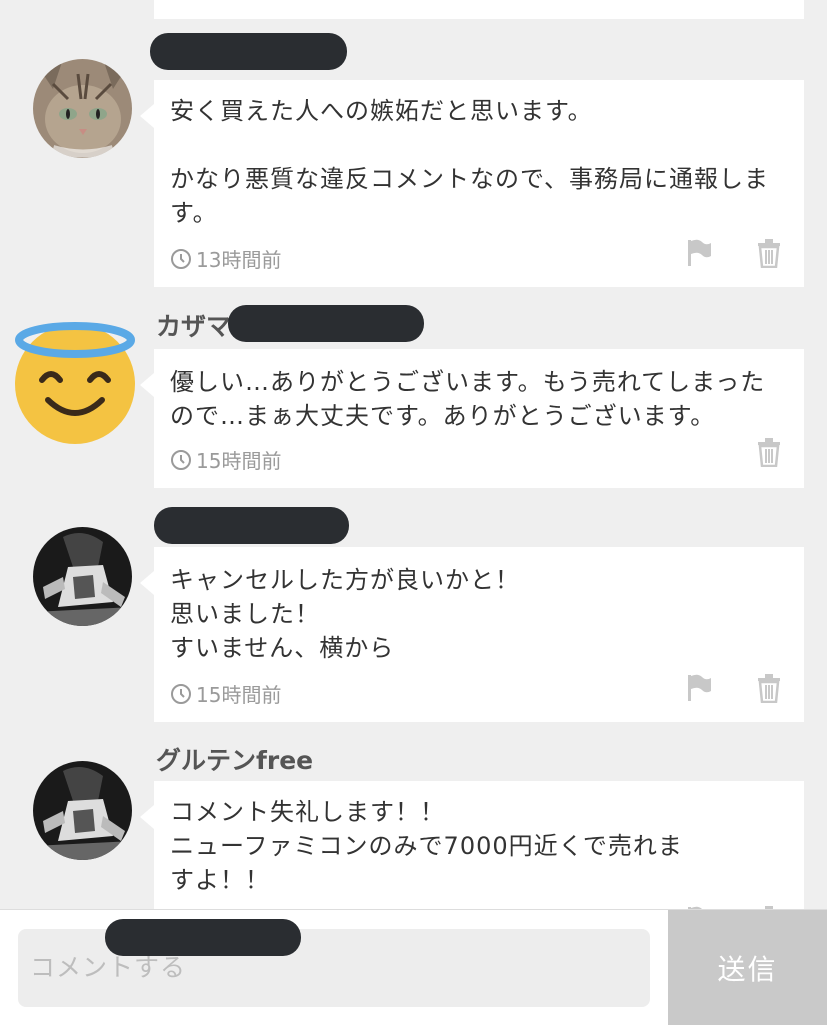 The image size is (827, 1025). I want to click on cat-photo-avatar, so click(82, 108).